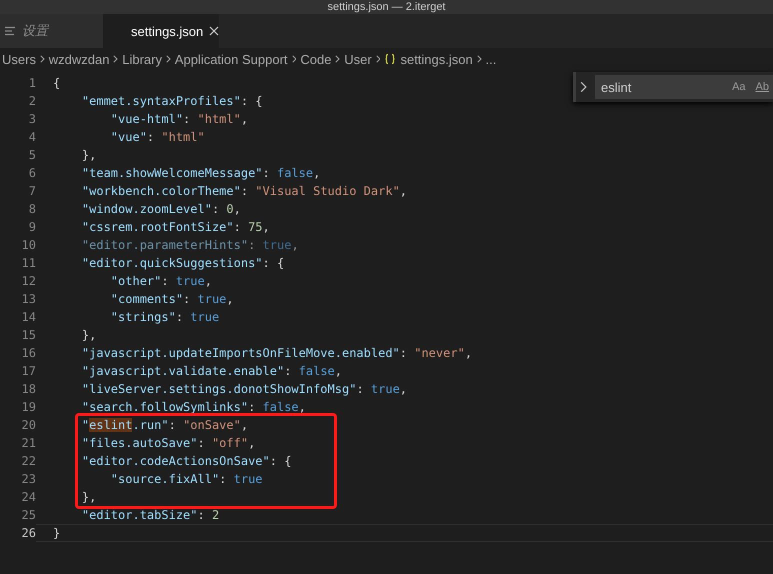 This screenshot has width=773, height=574. What do you see at coordinates (28, 443) in the screenshot?
I see `line-number: 21` at bounding box center [28, 443].